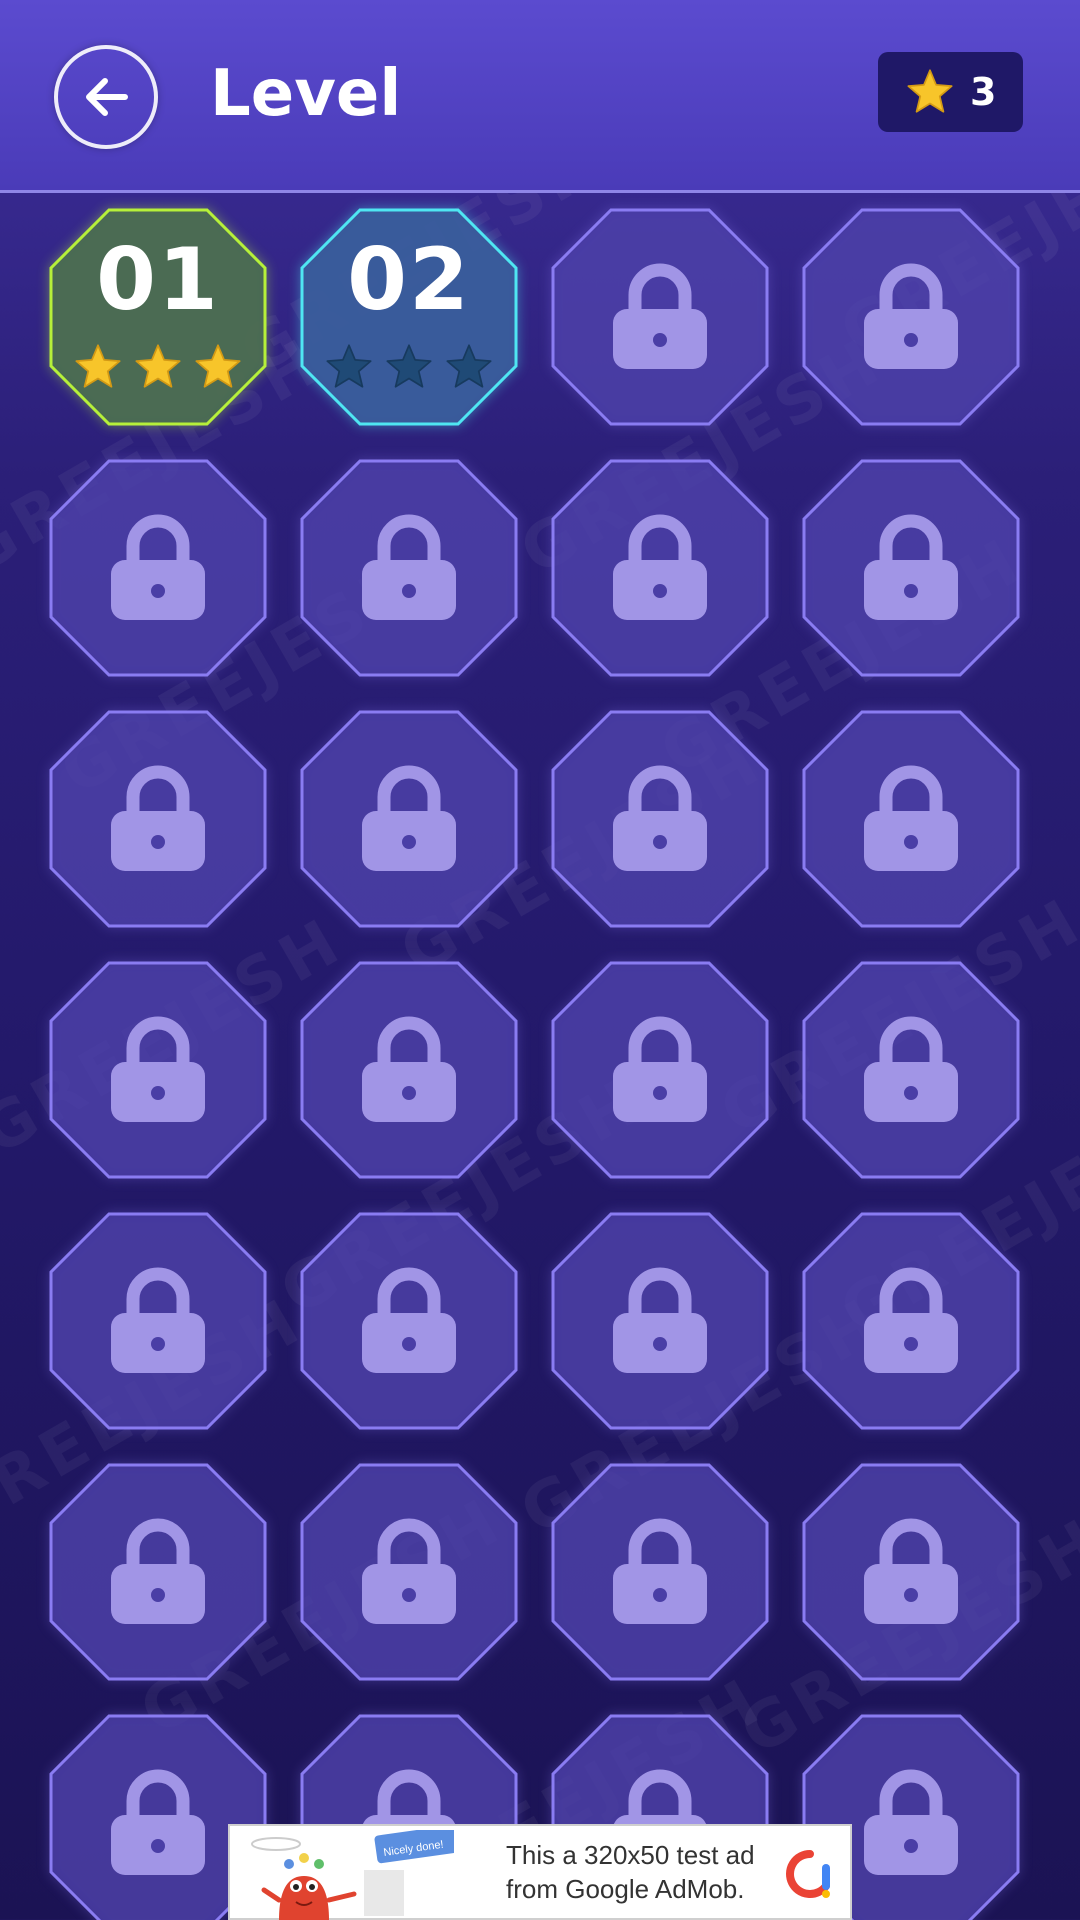 The height and width of the screenshot is (1920, 1080). Describe the element at coordinates (306, 94) in the screenshot. I see `page-title: Level` at that location.